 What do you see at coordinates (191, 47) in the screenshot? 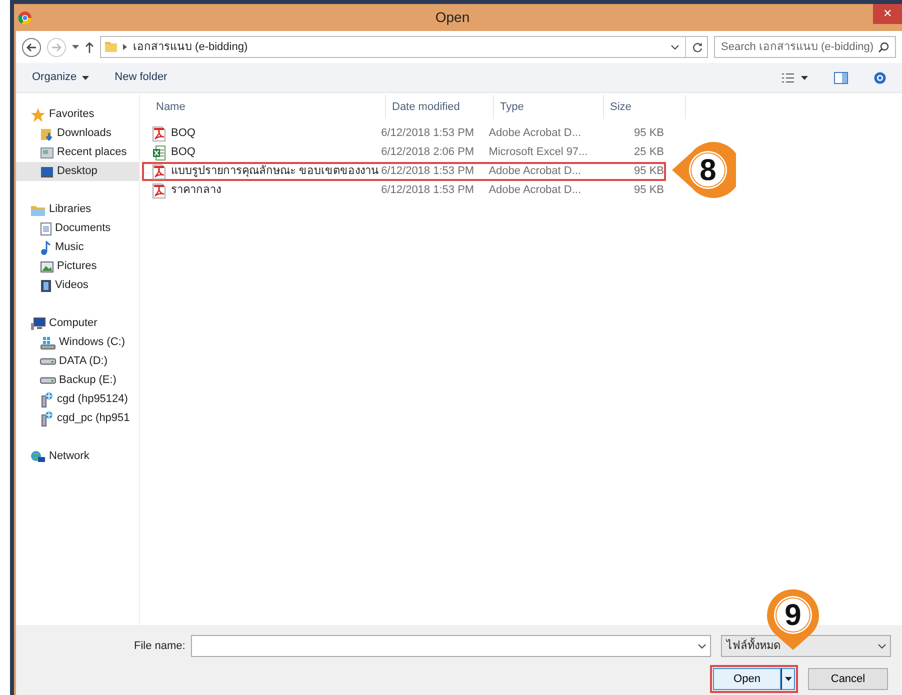
I see `folder-path: เอกสารแนบ (e-bidding)` at bounding box center [191, 47].